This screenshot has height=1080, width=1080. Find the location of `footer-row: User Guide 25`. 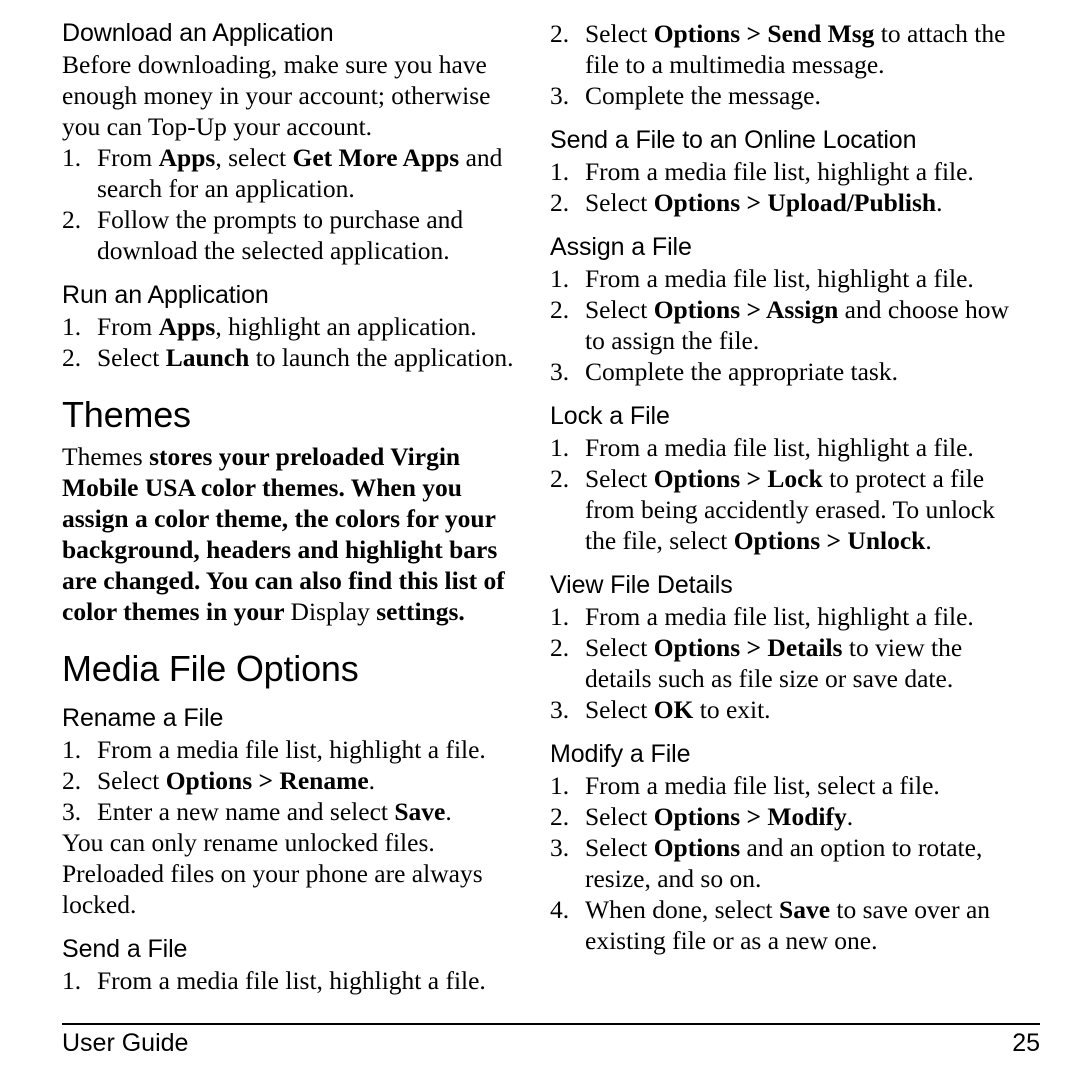

footer-row: User Guide 25 is located at coordinates (551, 1041).